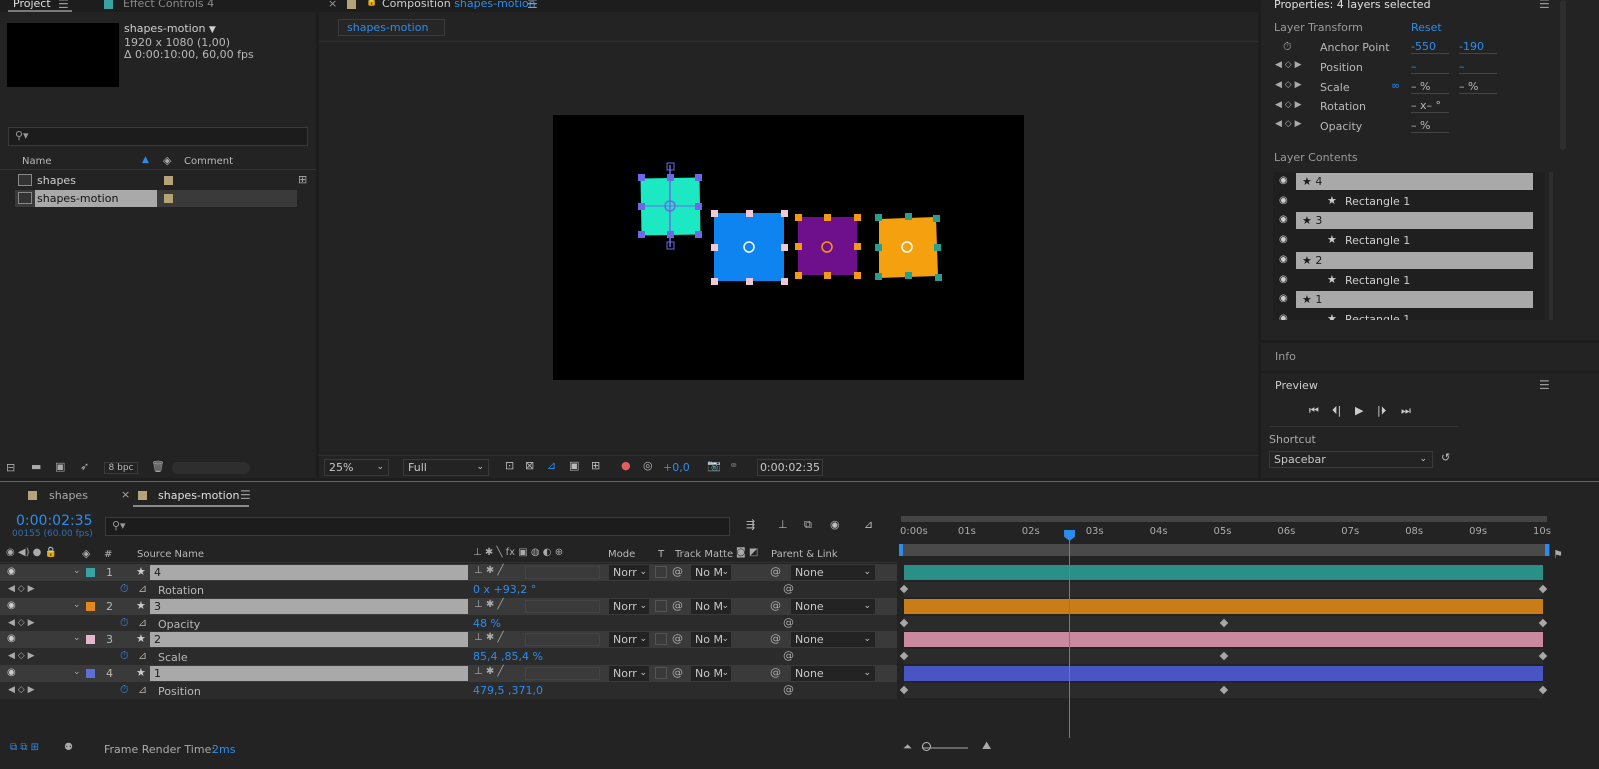 Image resolution: width=1599 pixels, height=769 pixels. I want to click on reset-shortcut-icon: ↺, so click(1445, 457).